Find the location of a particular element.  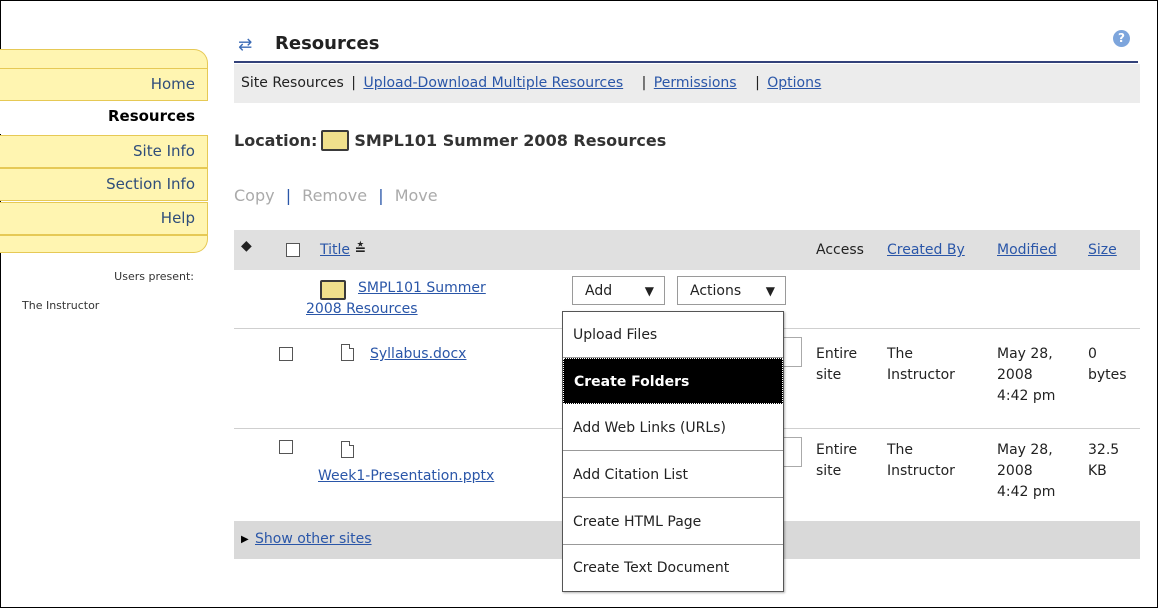

size-line: 32.5 is located at coordinates (1104, 450).